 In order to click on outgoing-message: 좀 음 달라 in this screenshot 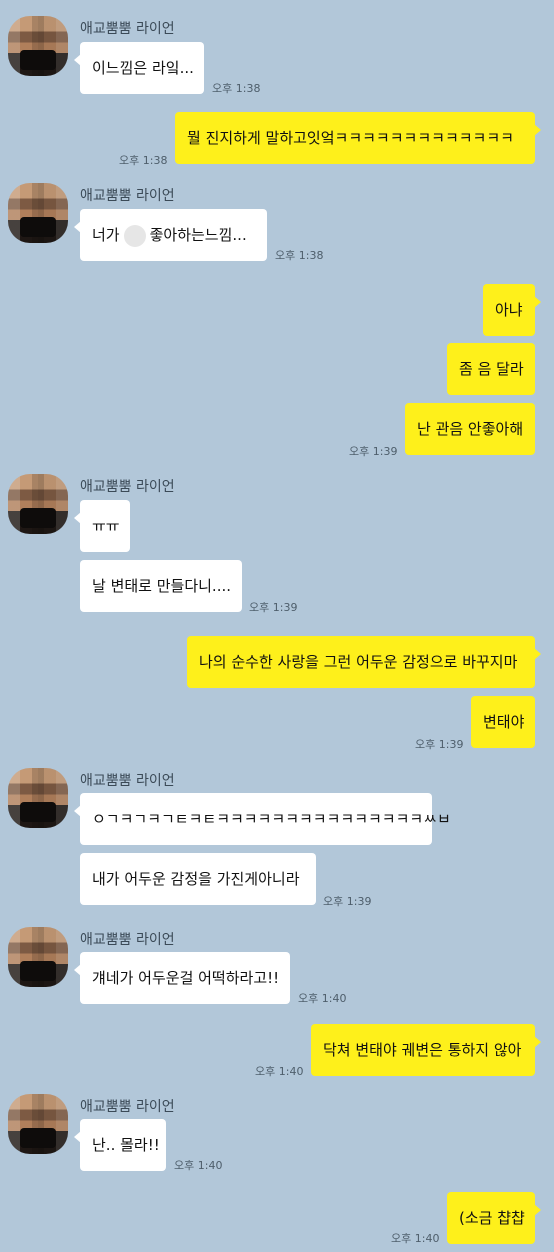, I will do `click(491, 369)`.